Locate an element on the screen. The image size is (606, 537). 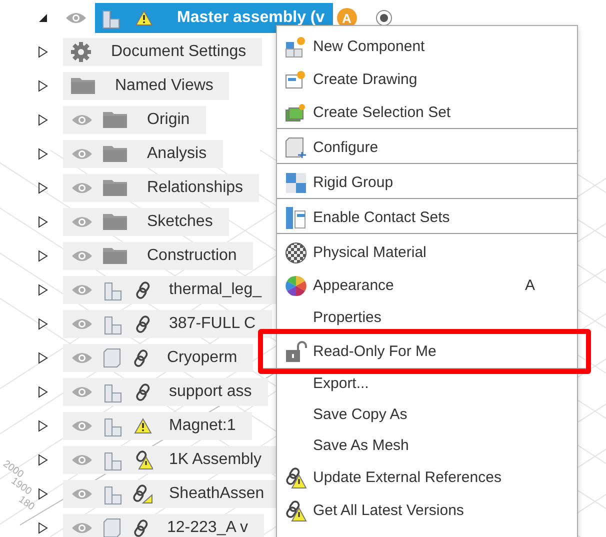
browser-item-name: Analysis is located at coordinates (177, 154).